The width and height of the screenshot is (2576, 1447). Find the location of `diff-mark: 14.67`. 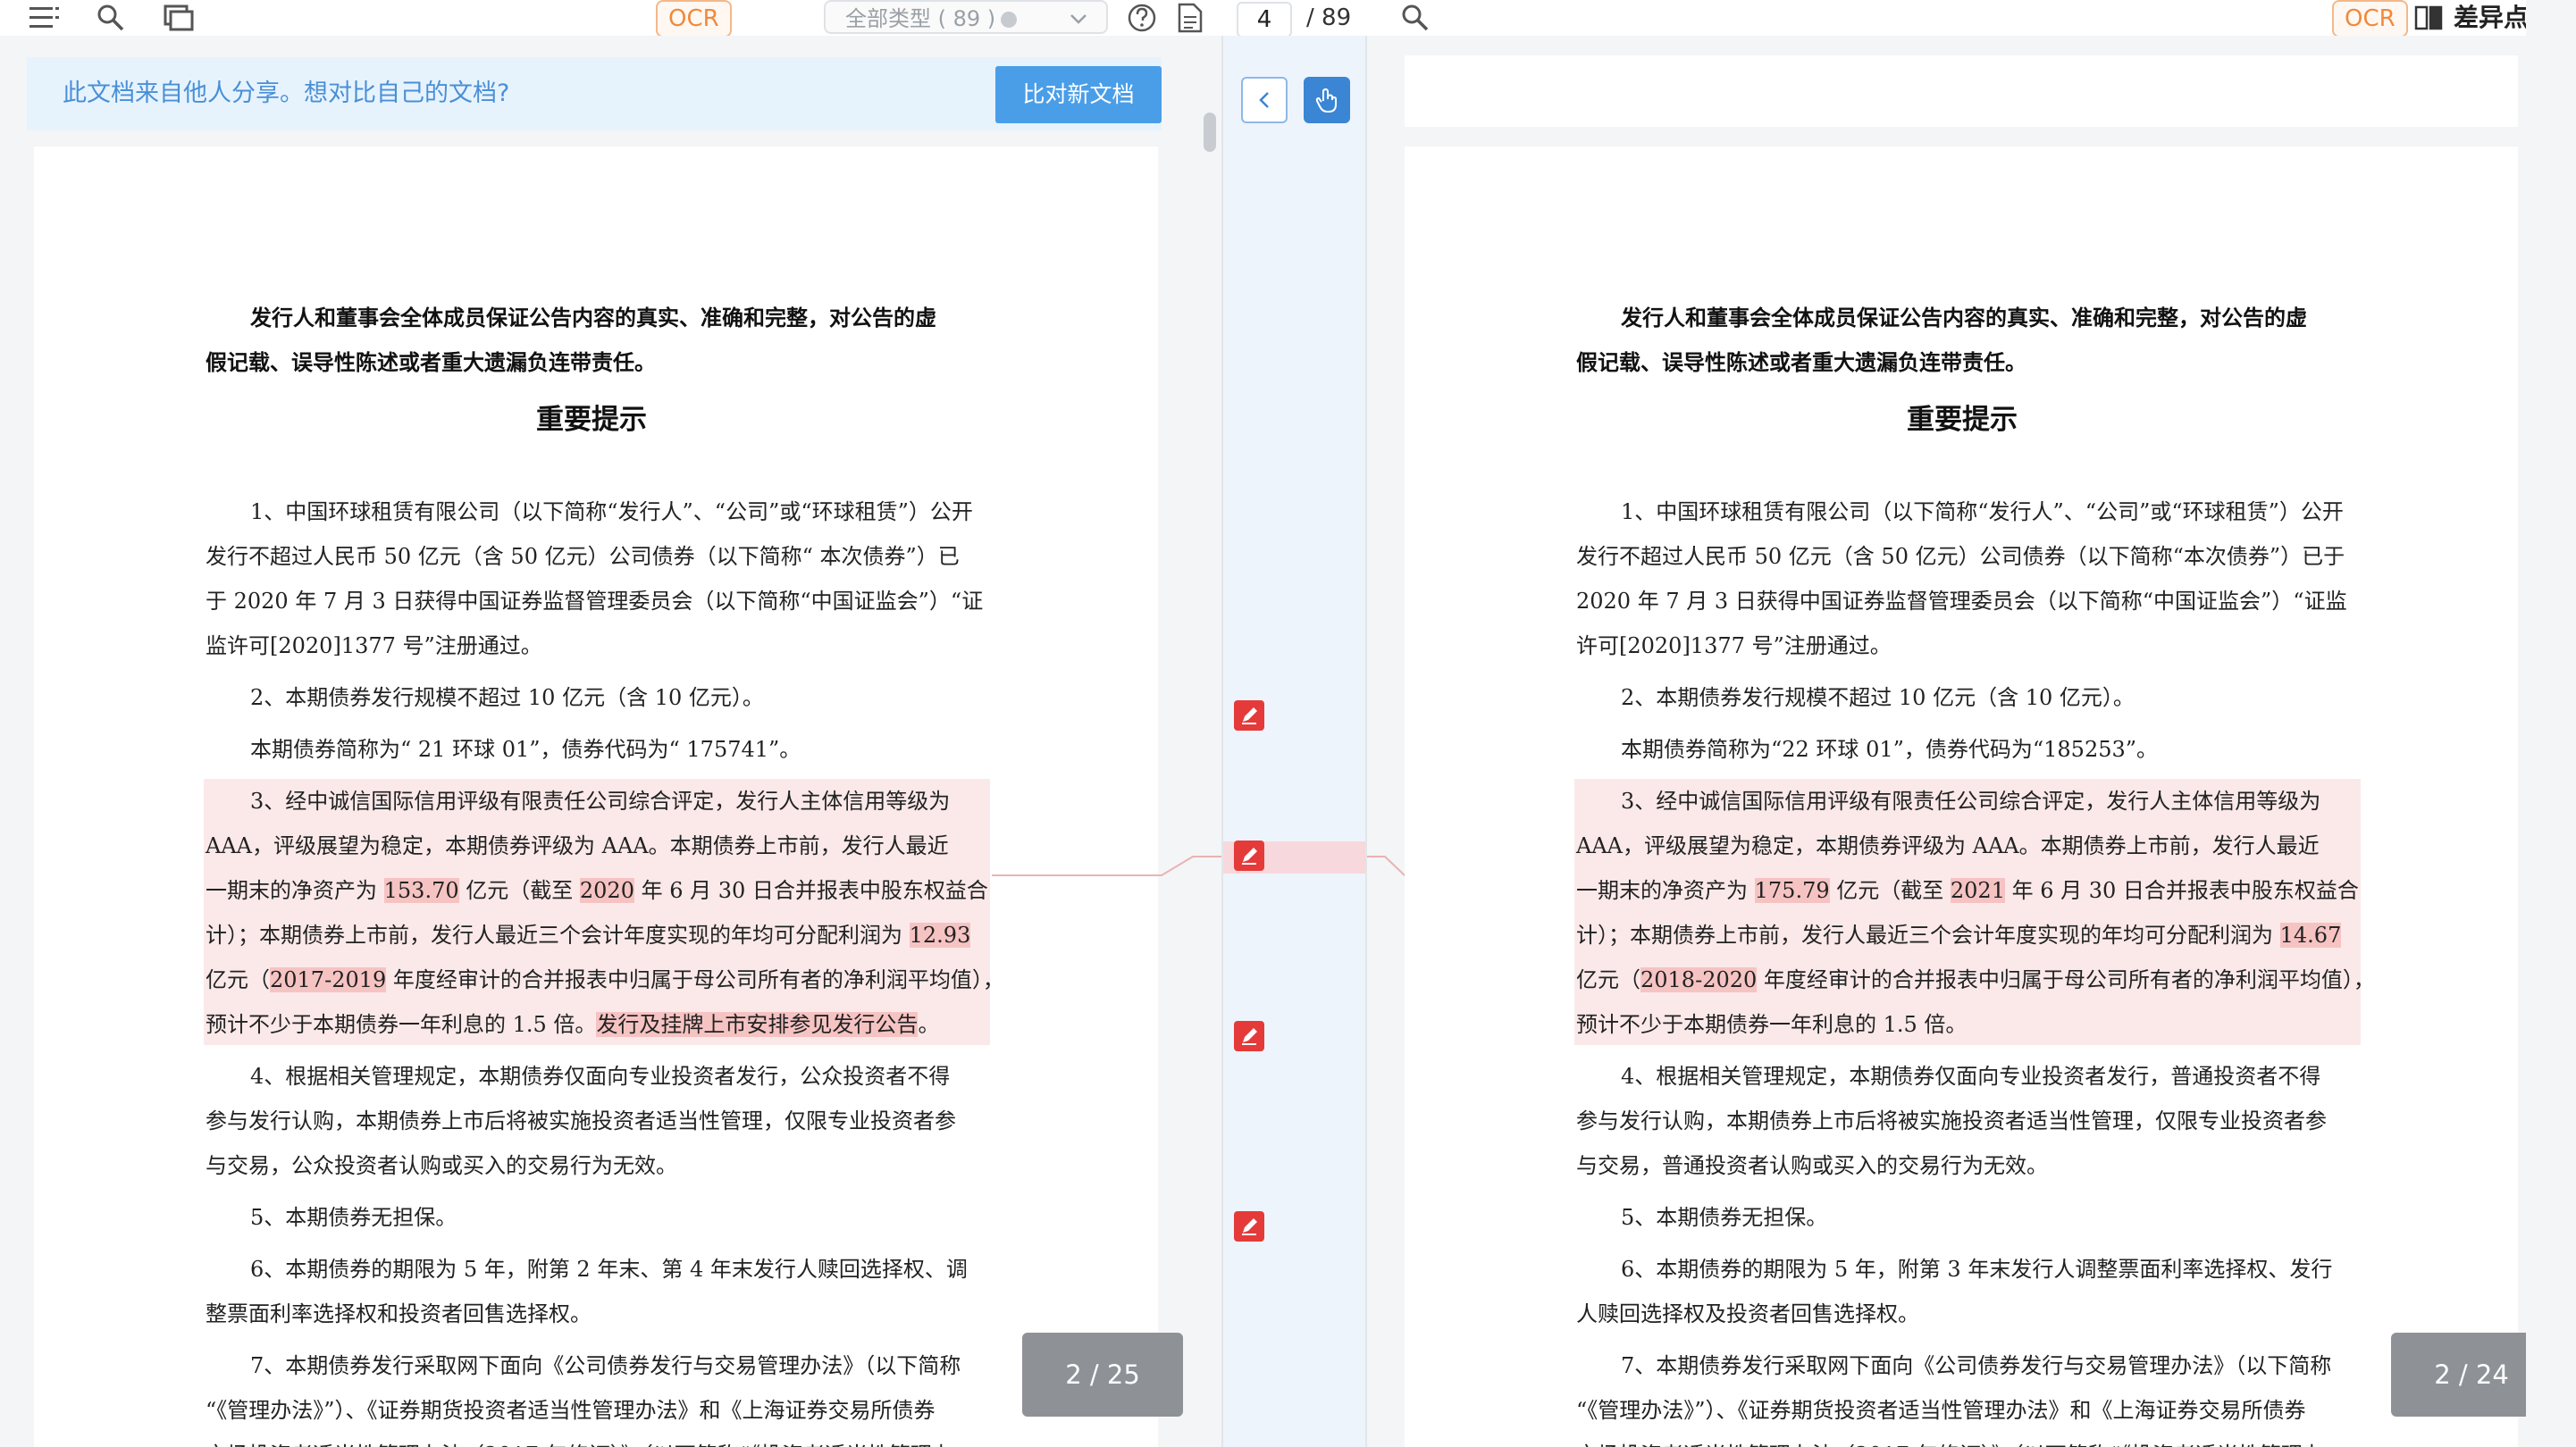

diff-mark: 14.67 is located at coordinates (2310, 935).